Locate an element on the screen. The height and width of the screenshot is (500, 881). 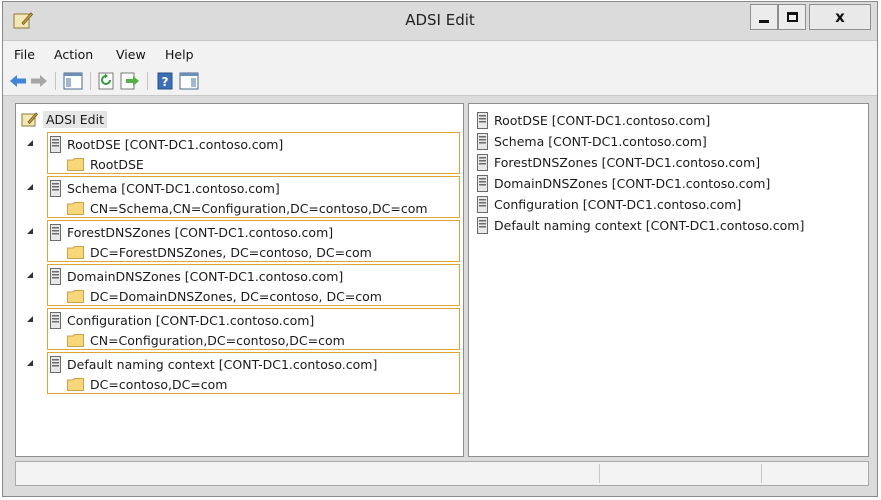
show-action-pane-button is located at coordinates (189, 81).